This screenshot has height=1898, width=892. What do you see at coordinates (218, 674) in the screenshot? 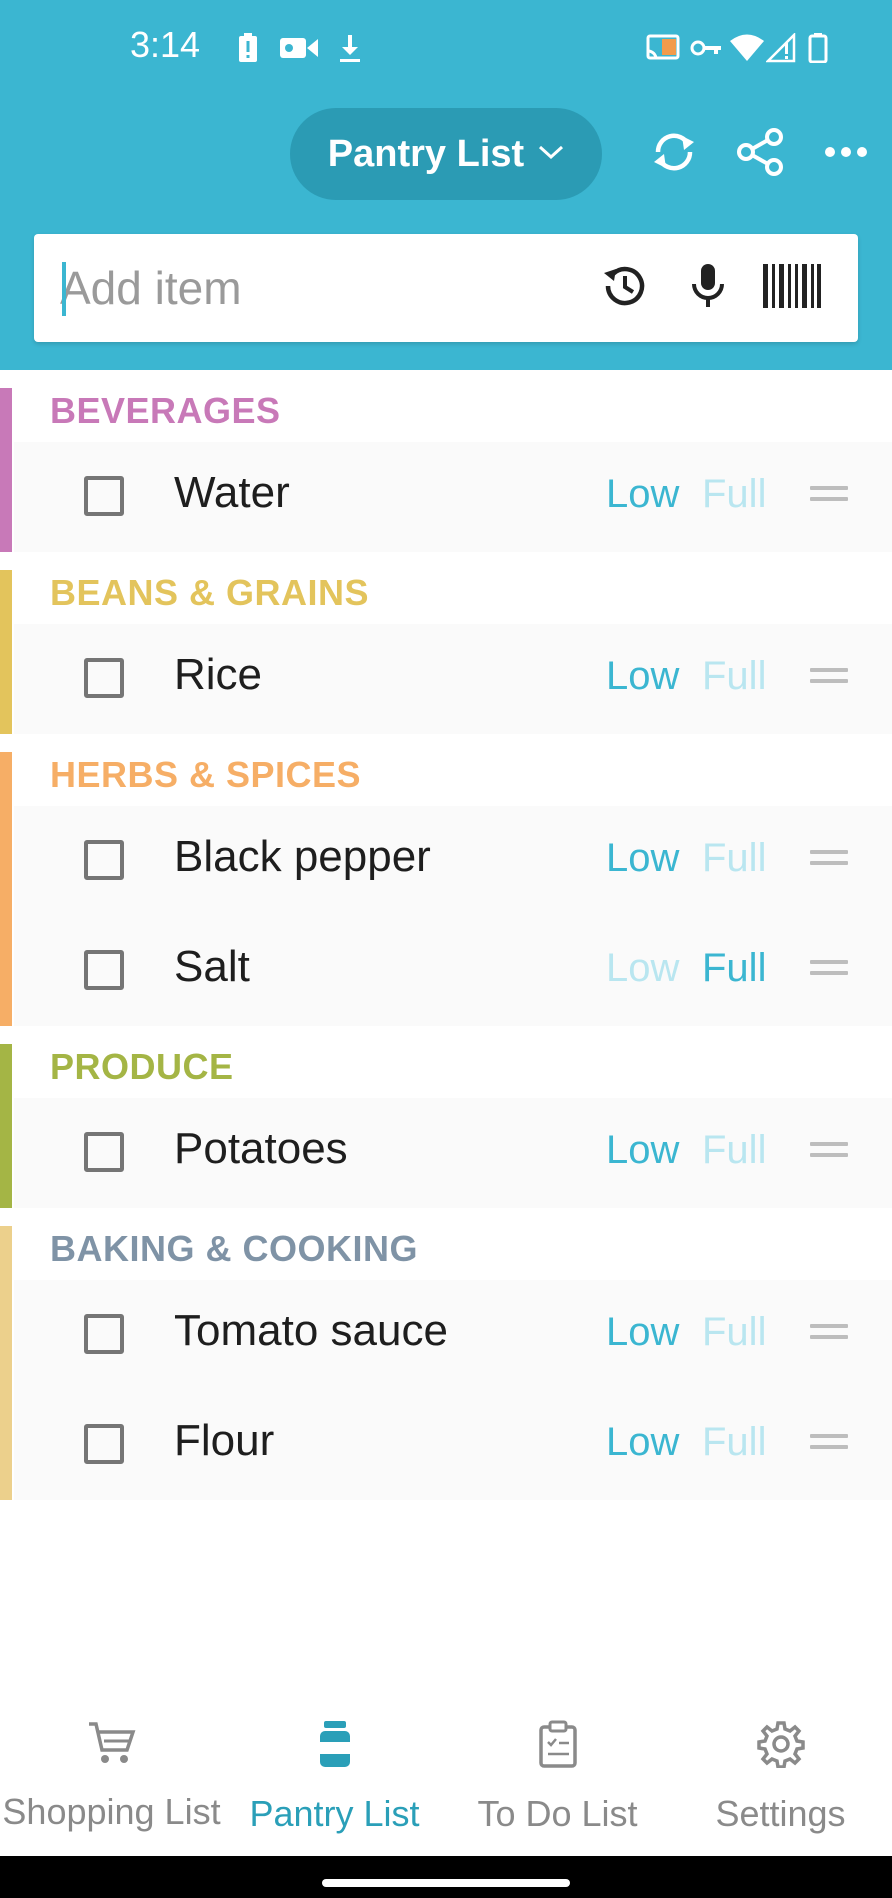
I see `item-name: Rice` at bounding box center [218, 674].